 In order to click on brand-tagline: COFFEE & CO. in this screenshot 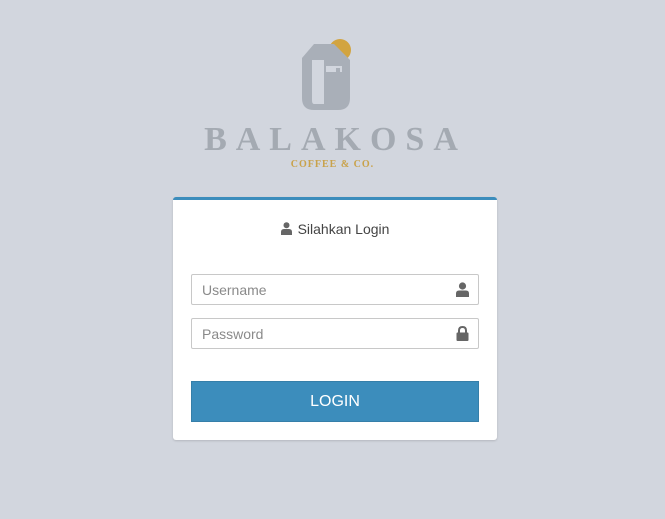, I will do `click(332, 164)`.